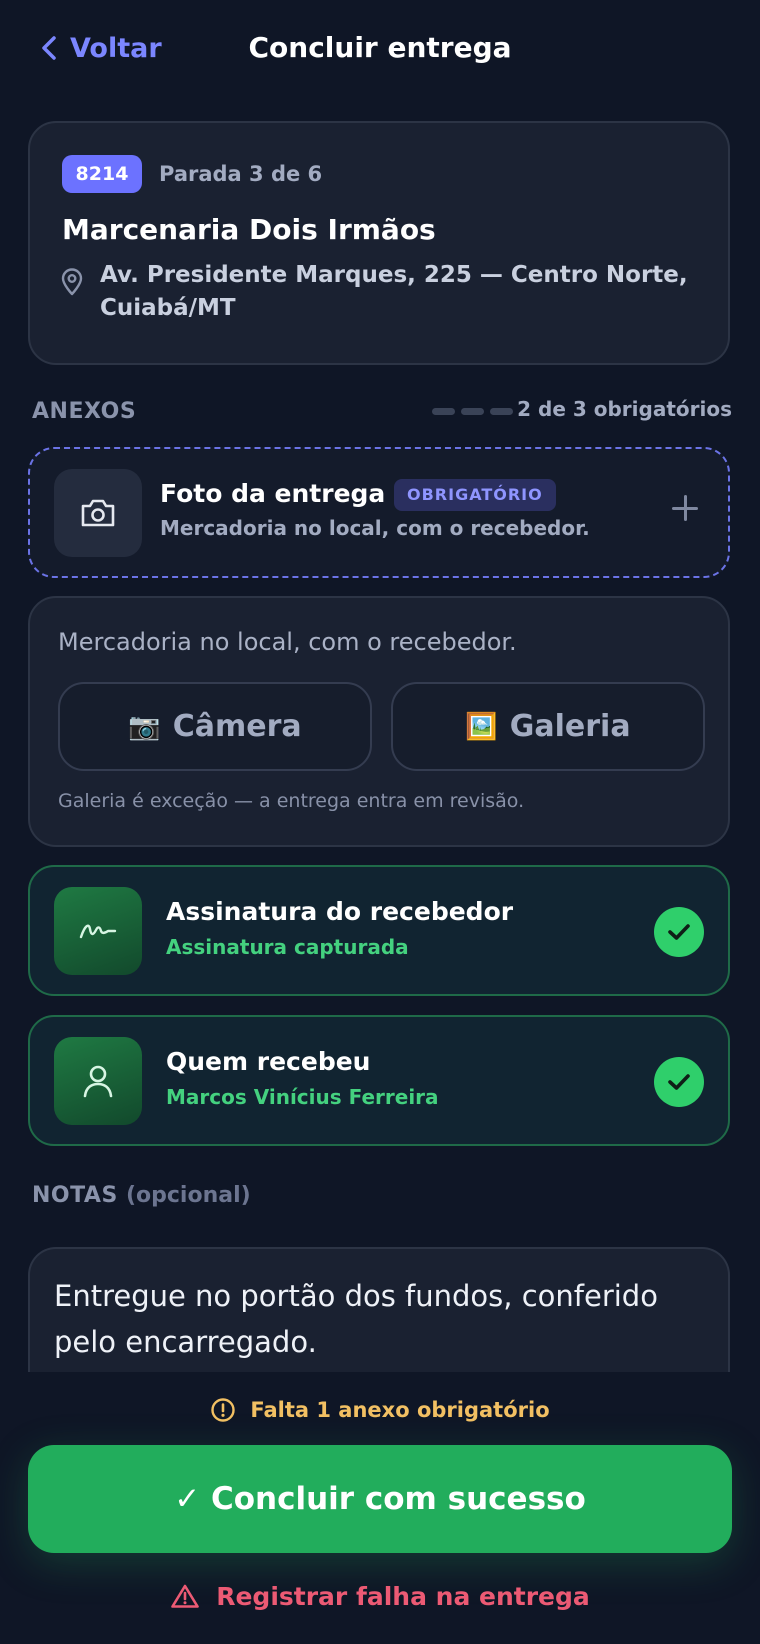 The width and height of the screenshot is (760, 1644). What do you see at coordinates (75, 1195) in the screenshot?
I see `notes-title: NOTAS` at bounding box center [75, 1195].